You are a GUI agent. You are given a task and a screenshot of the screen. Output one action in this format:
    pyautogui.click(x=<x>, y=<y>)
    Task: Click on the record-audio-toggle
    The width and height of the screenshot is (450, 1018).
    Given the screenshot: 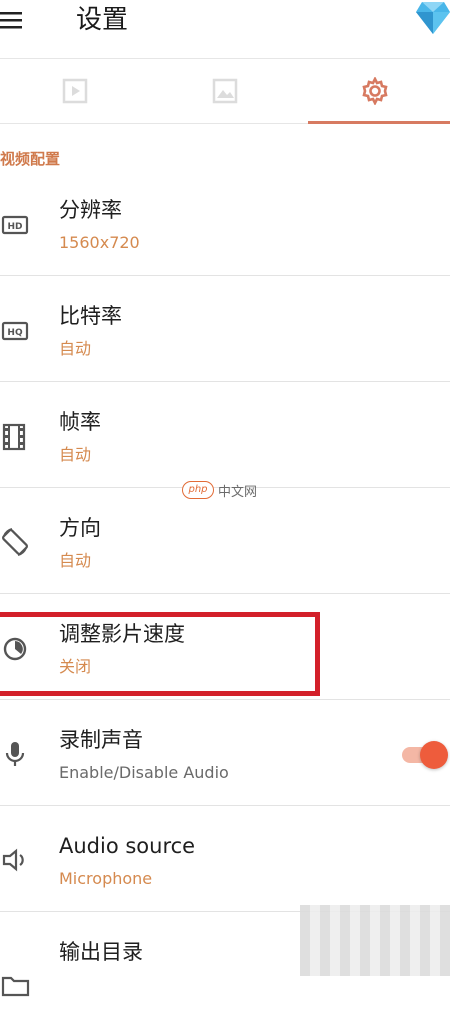 What is the action you would take?
    pyautogui.click(x=425, y=755)
    